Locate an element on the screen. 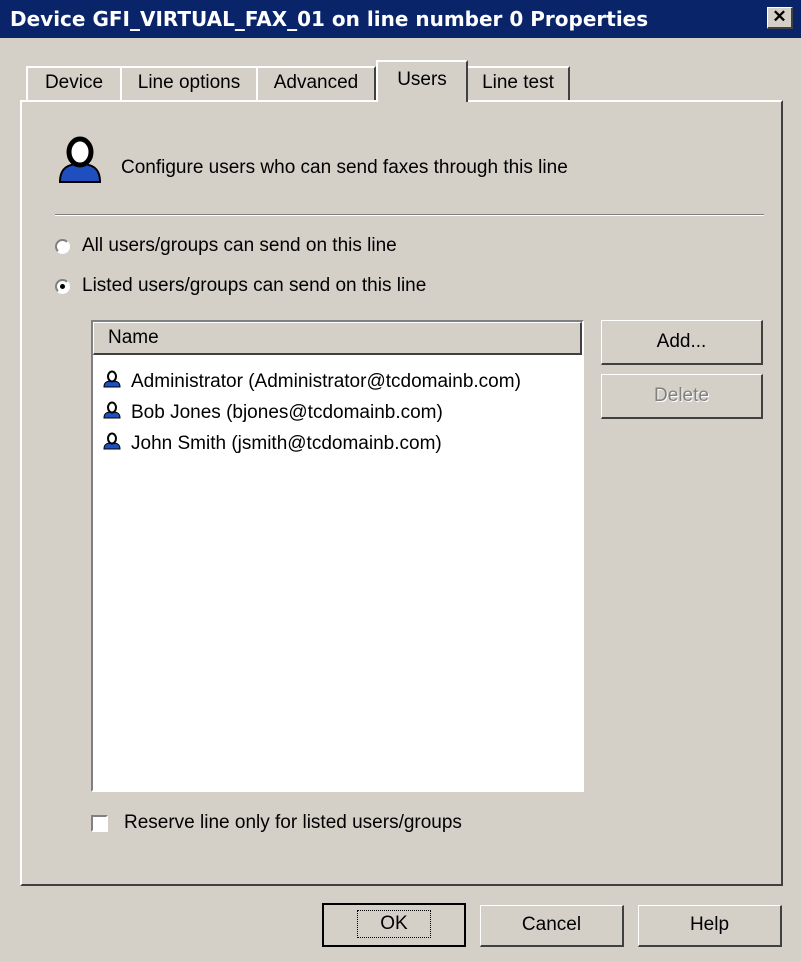 This screenshot has height=962, width=801. tab-label: Users is located at coordinates (422, 79).